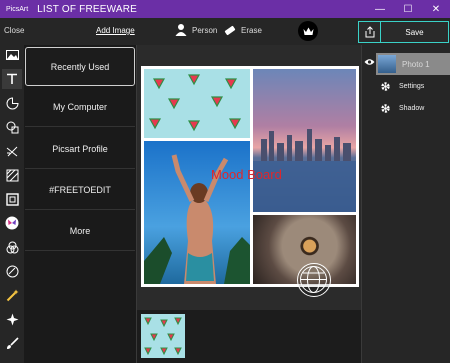 The width and height of the screenshot is (450, 363). I want to click on rotate-handle, so click(314, 280).